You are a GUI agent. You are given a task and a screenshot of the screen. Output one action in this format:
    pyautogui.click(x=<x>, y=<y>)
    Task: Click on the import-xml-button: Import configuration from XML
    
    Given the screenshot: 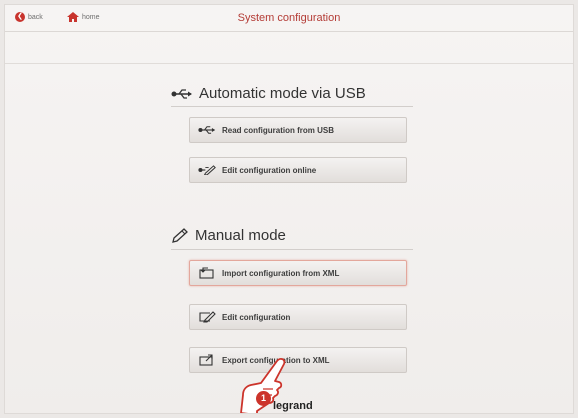 What is the action you would take?
    pyautogui.click(x=298, y=273)
    